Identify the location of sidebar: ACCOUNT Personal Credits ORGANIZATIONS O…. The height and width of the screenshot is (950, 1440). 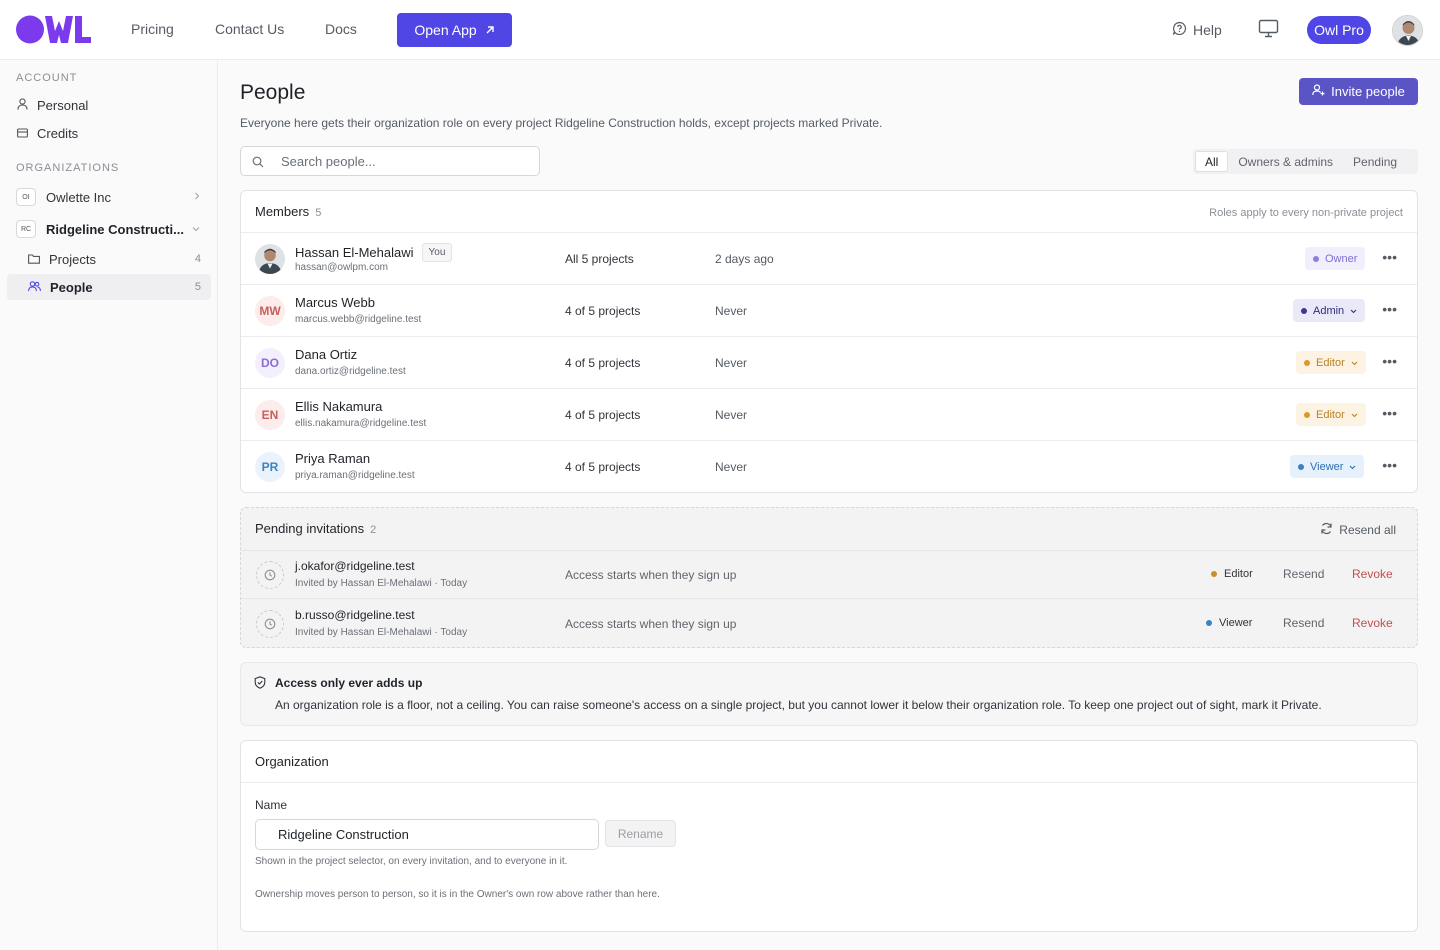
(109, 505).